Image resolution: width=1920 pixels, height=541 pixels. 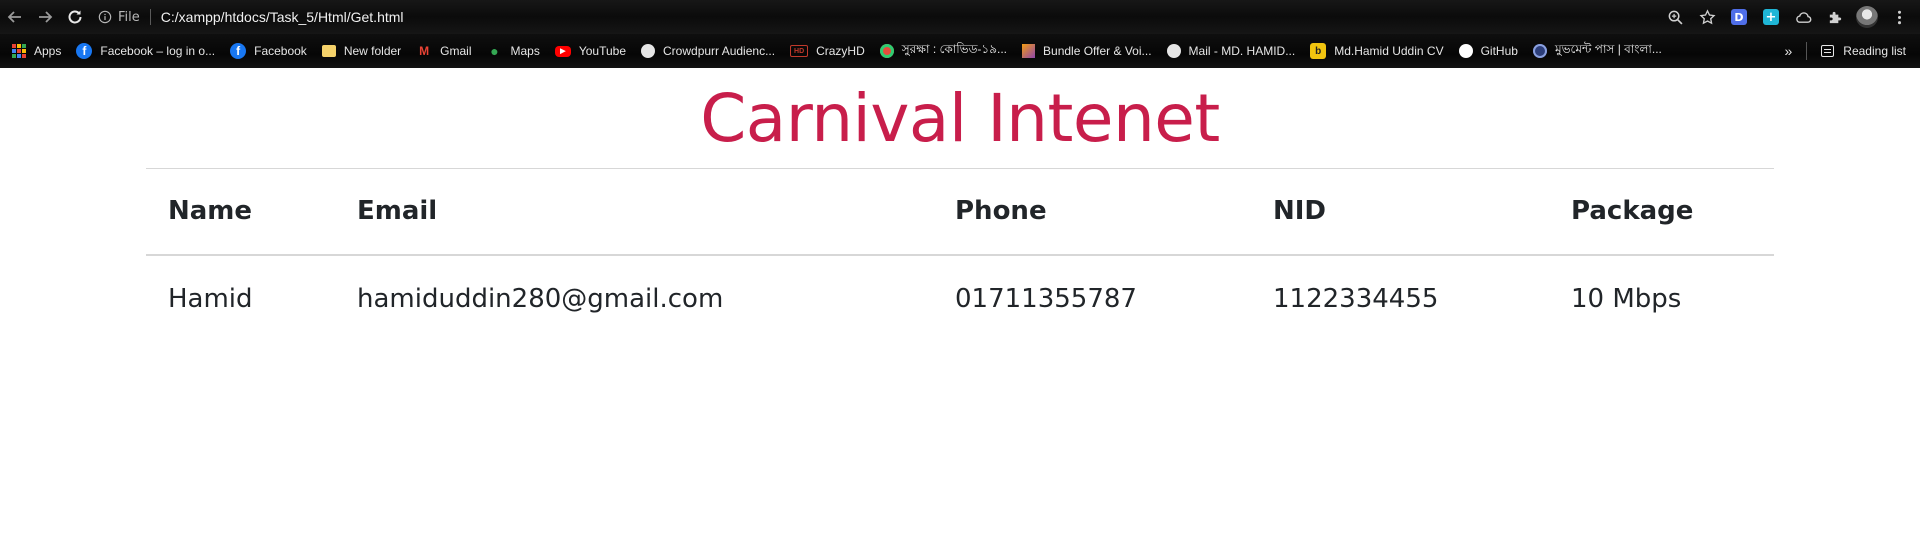 What do you see at coordinates (494, 51) in the screenshot?
I see `maps-icon: ●` at bounding box center [494, 51].